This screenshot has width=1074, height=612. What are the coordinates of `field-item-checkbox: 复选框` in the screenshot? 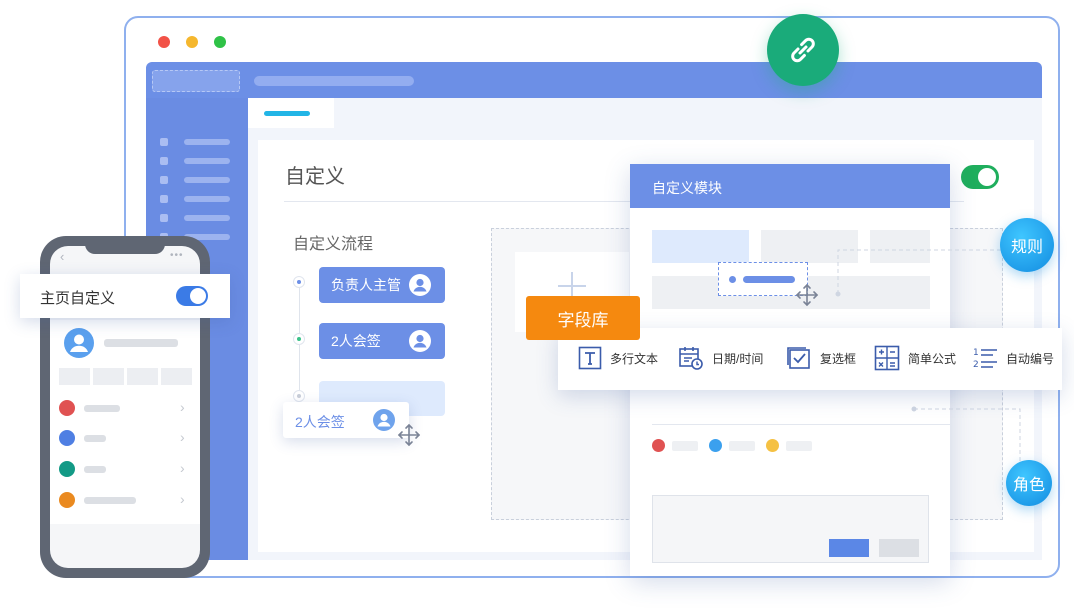 It's located at (821, 358).